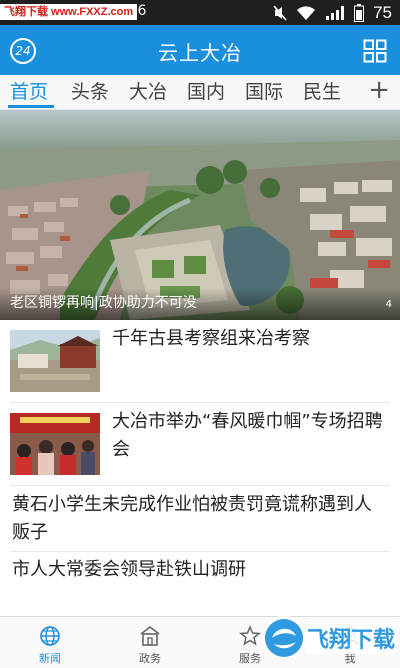 The height and width of the screenshot is (668, 400). I want to click on watermark-logo: 飞翔下载, so click(329, 638).